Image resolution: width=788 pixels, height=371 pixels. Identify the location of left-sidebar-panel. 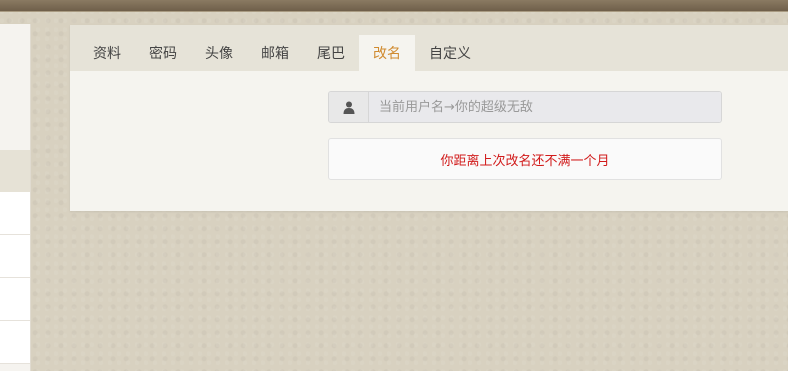
(15, 197).